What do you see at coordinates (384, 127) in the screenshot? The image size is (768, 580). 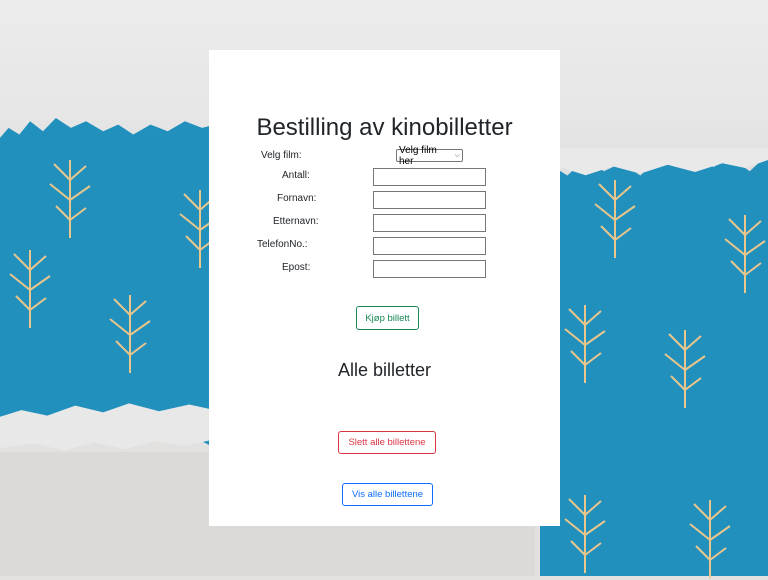 I see `page-title: Bestilling av kinobilletter` at bounding box center [384, 127].